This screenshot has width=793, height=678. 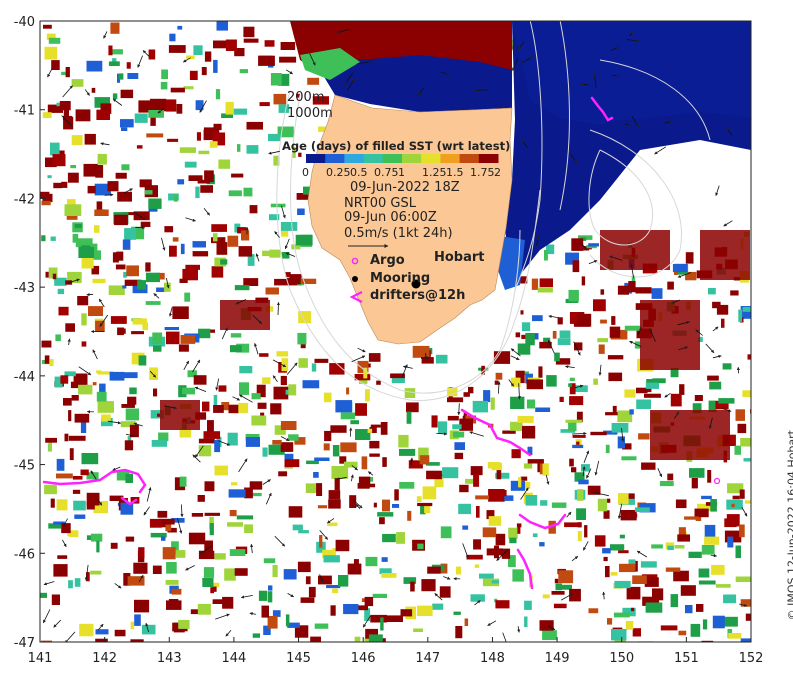 I want to click on colorbar-tick: 1.25, so click(x=434, y=172).